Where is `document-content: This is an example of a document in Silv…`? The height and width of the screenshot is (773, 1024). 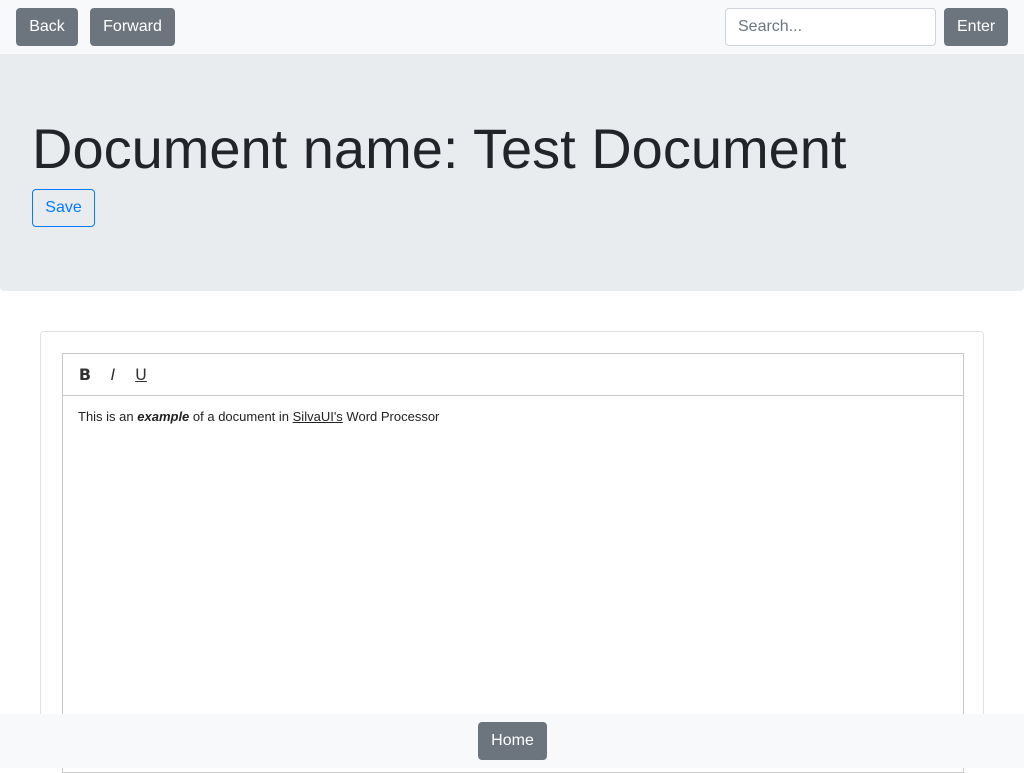
document-content: This is an example of a document in Silv… is located at coordinates (513, 417).